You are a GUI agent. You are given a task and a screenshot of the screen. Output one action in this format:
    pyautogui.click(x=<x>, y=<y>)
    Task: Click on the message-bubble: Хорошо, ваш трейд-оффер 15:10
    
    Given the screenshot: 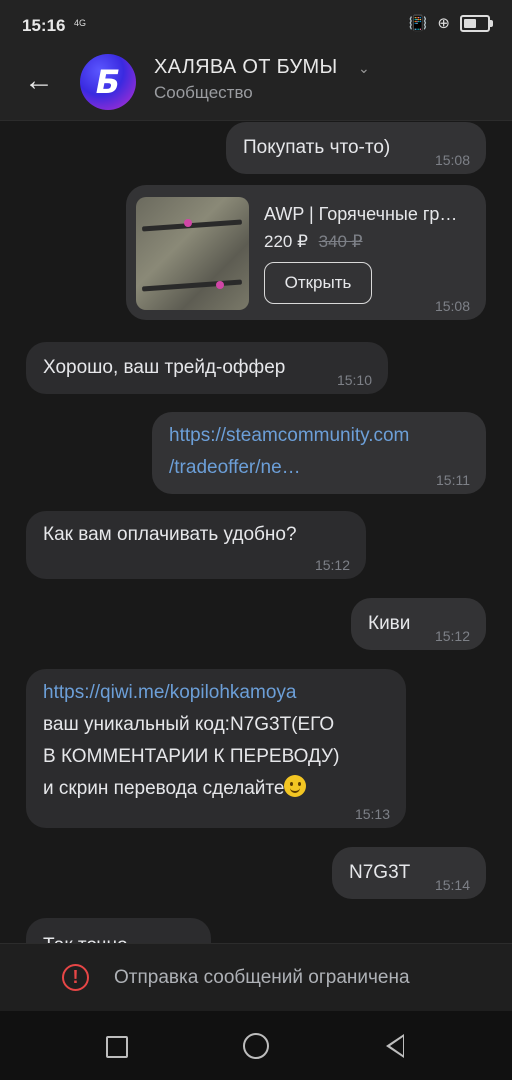 What is the action you would take?
    pyautogui.click(x=207, y=368)
    